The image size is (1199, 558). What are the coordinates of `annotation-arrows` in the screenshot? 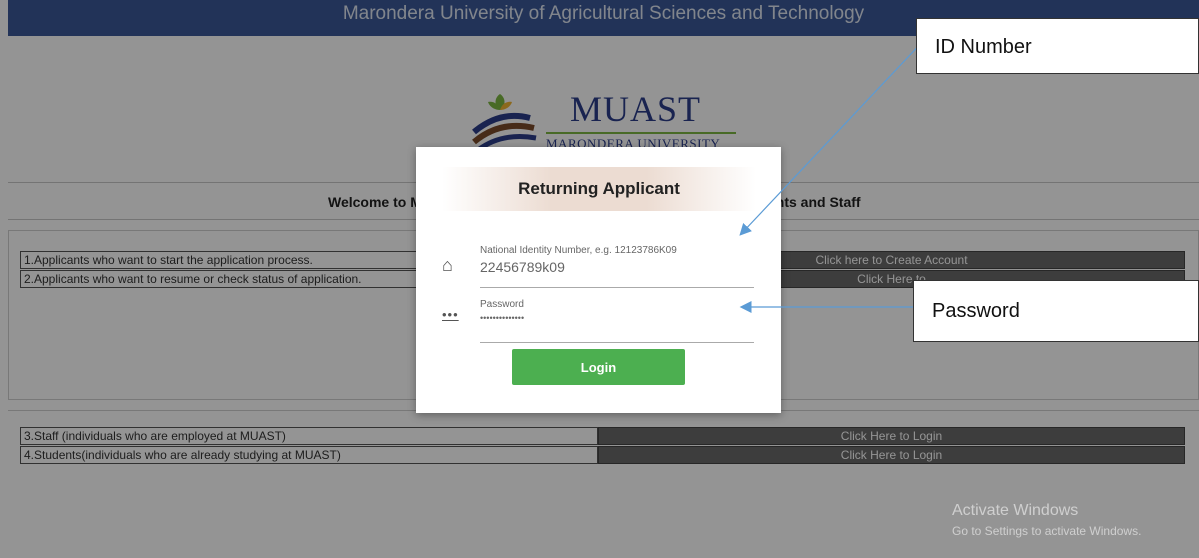 It's located at (833, 175).